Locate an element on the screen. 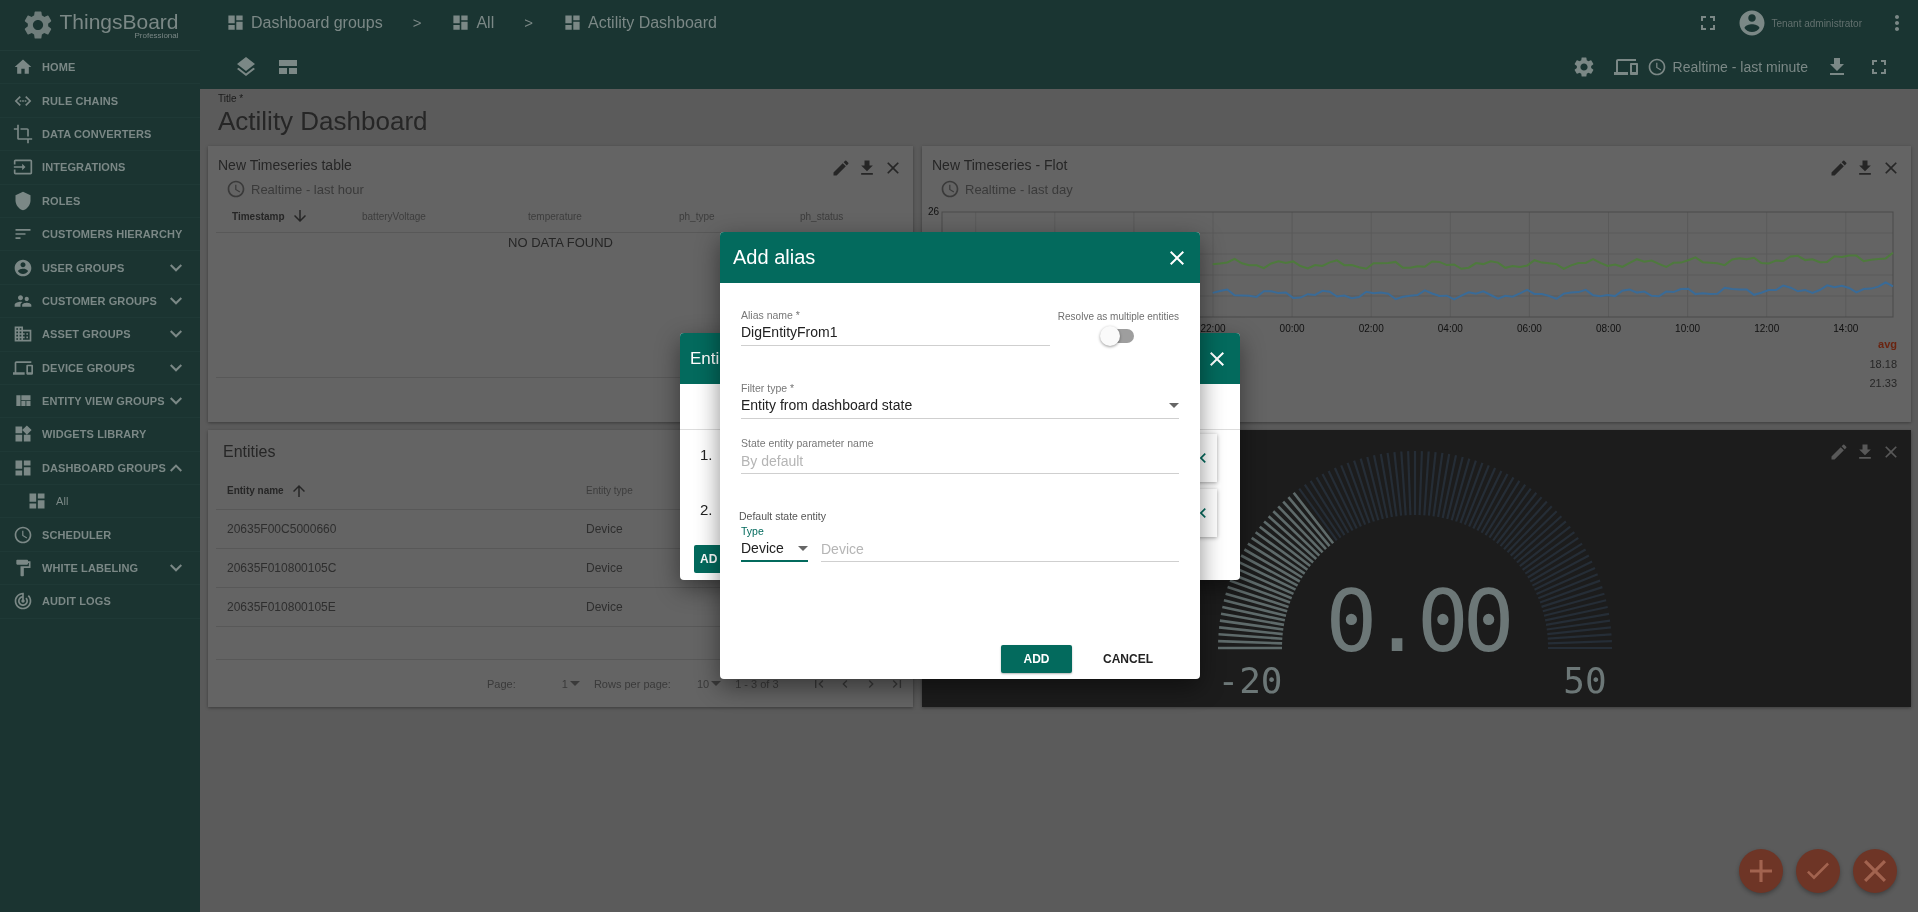 This screenshot has height=912, width=1918. column-header: Timestamp is located at coordinates (270, 216).